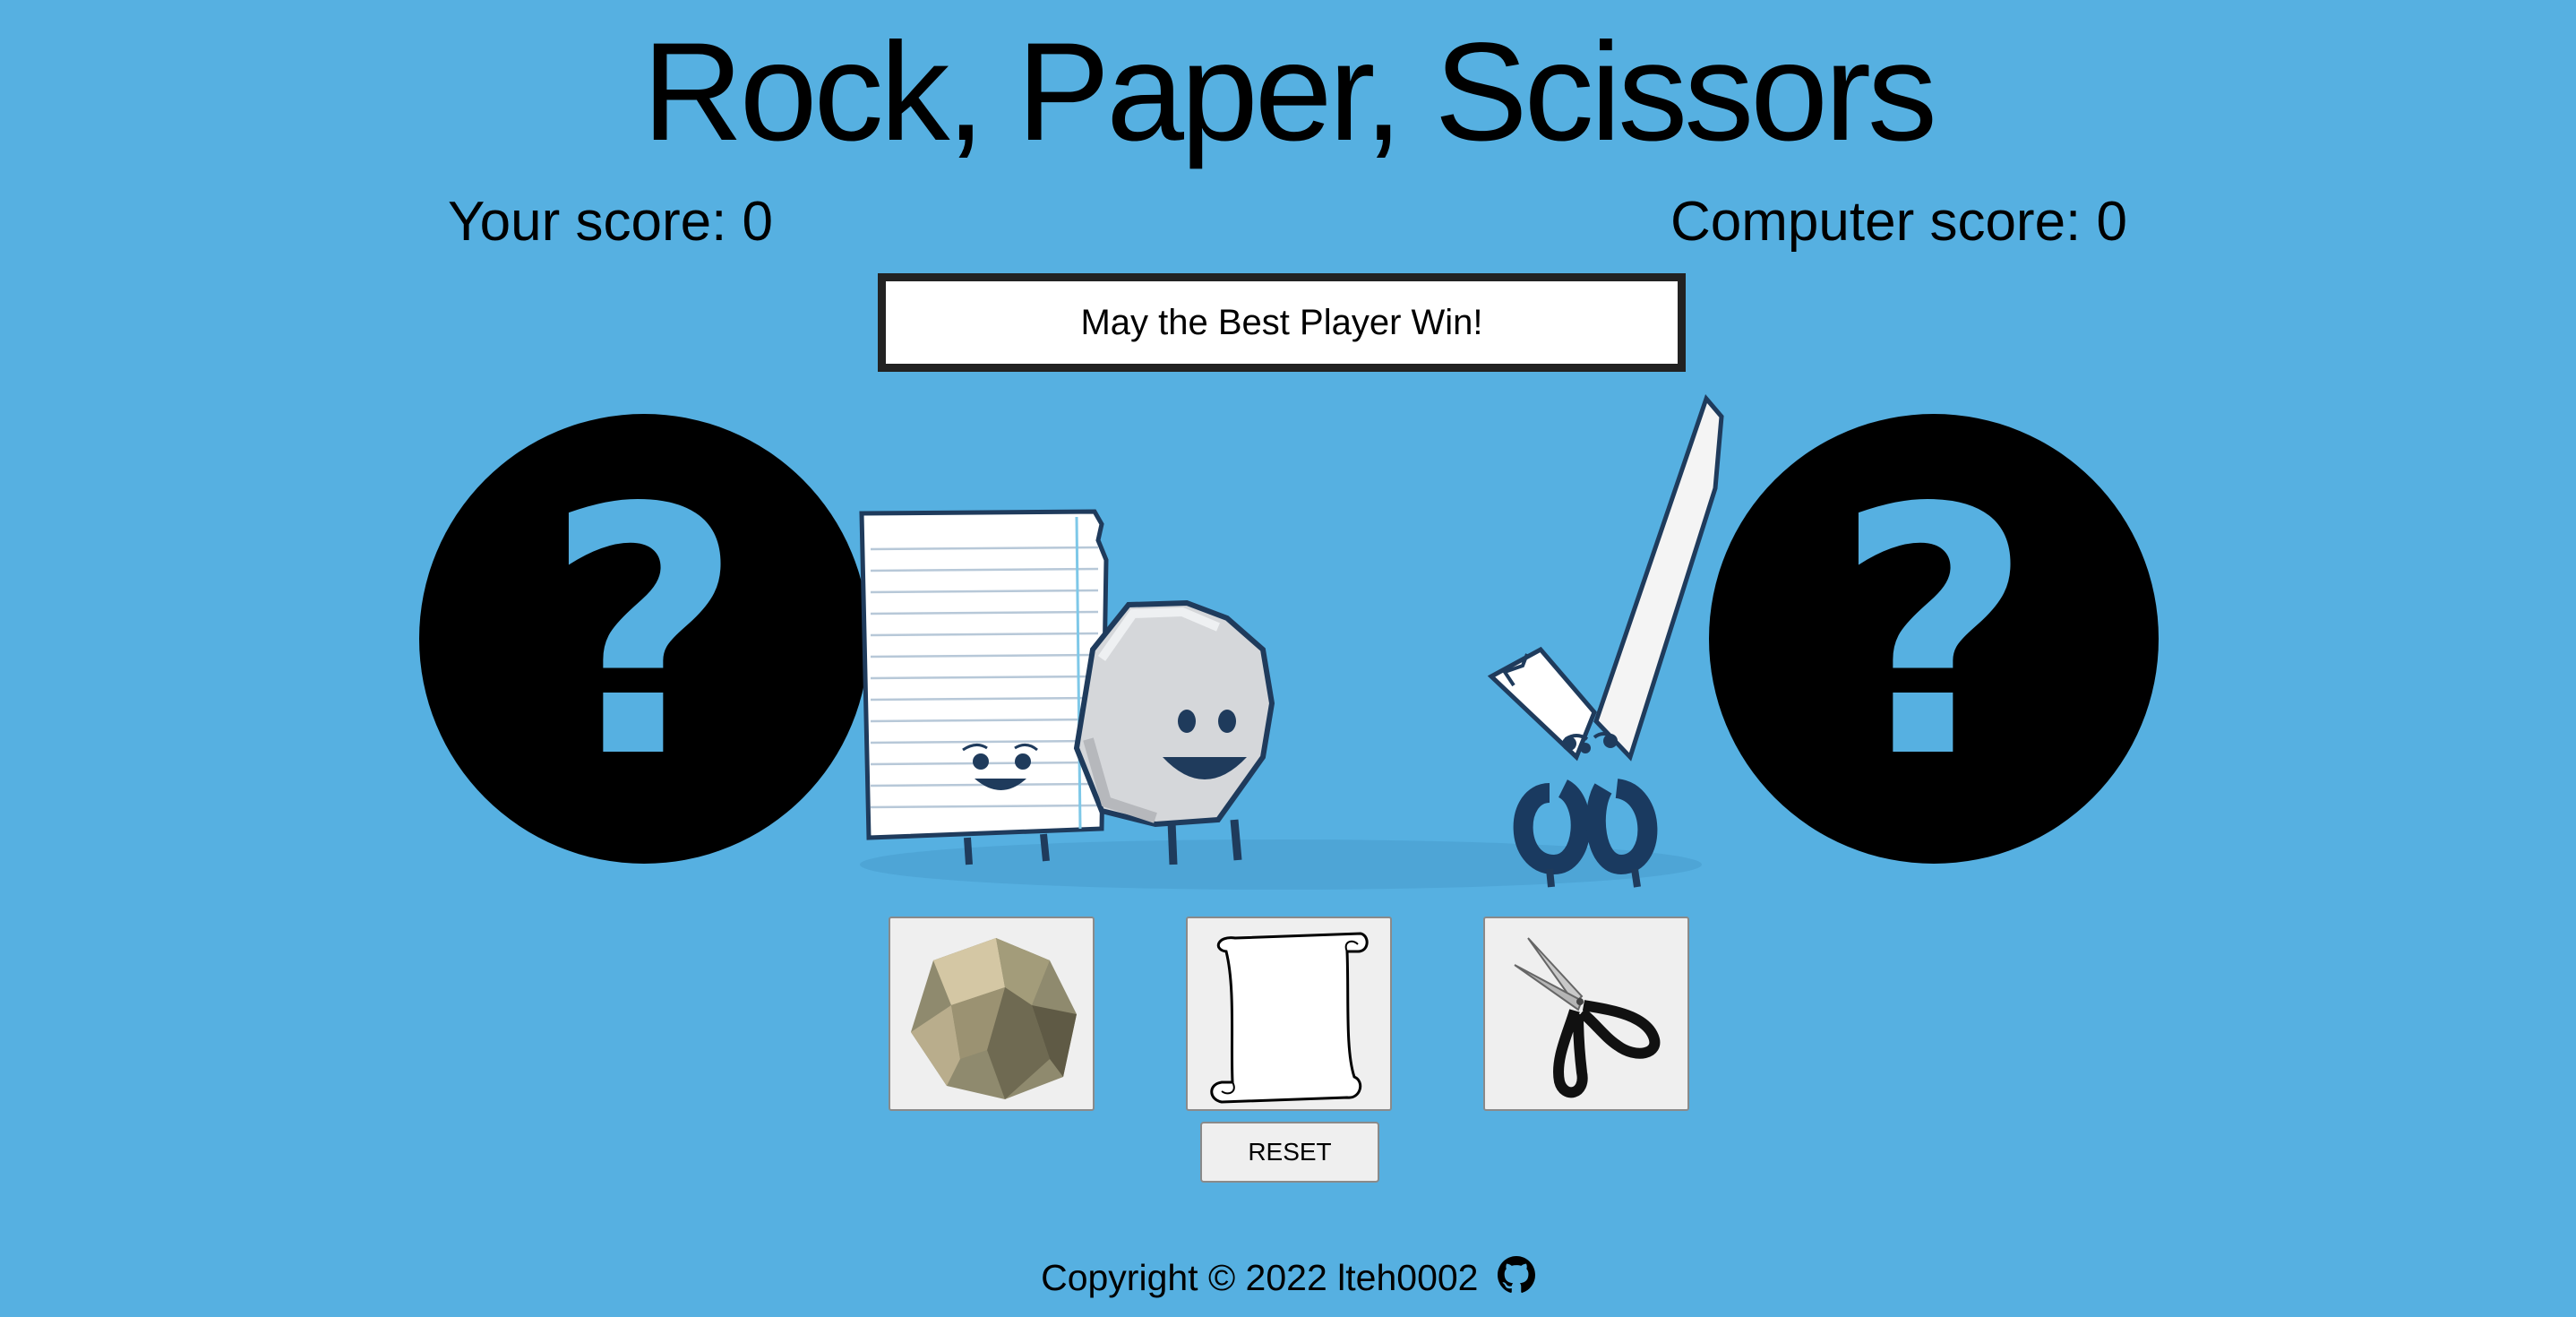 The width and height of the screenshot is (2576, 1317). What do you see at coordinates (1291, 642) in the screenshot?
I see `rps-characters-illustration` at bounding box center [1291, 642].